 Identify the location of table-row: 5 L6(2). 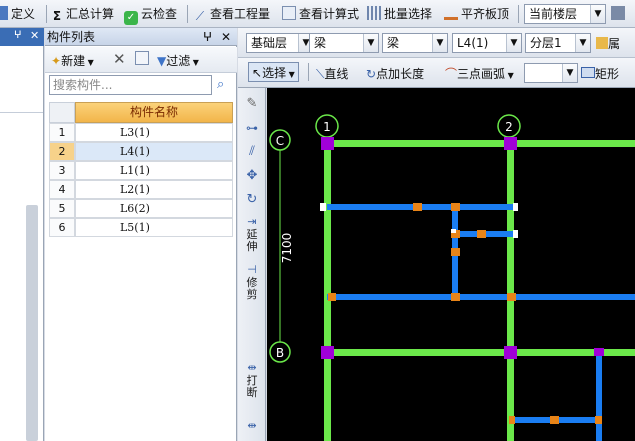
(141, 208).